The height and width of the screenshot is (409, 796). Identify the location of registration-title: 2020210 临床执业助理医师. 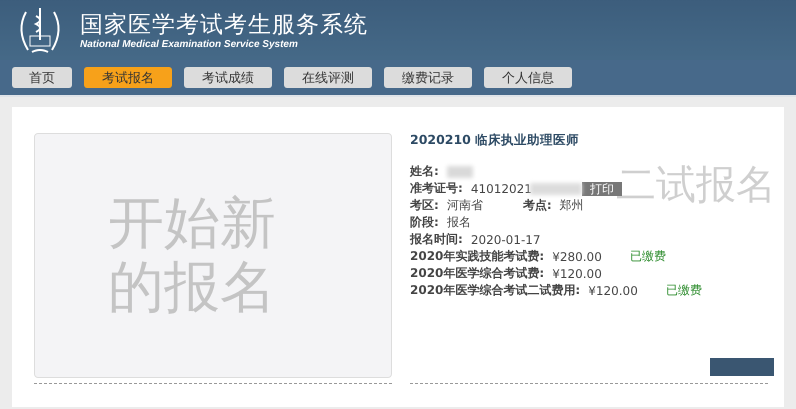
(495, 140).